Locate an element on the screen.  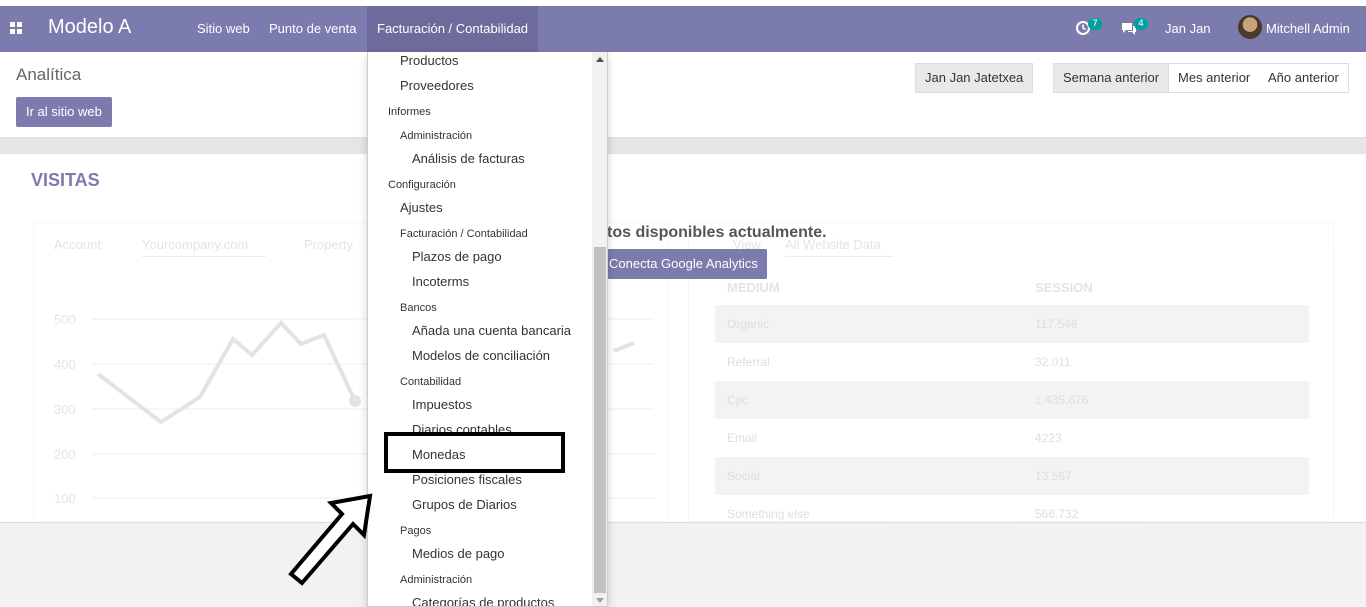
table-row: Cpc 1.435.676 is located at coordinates (1012, 400).